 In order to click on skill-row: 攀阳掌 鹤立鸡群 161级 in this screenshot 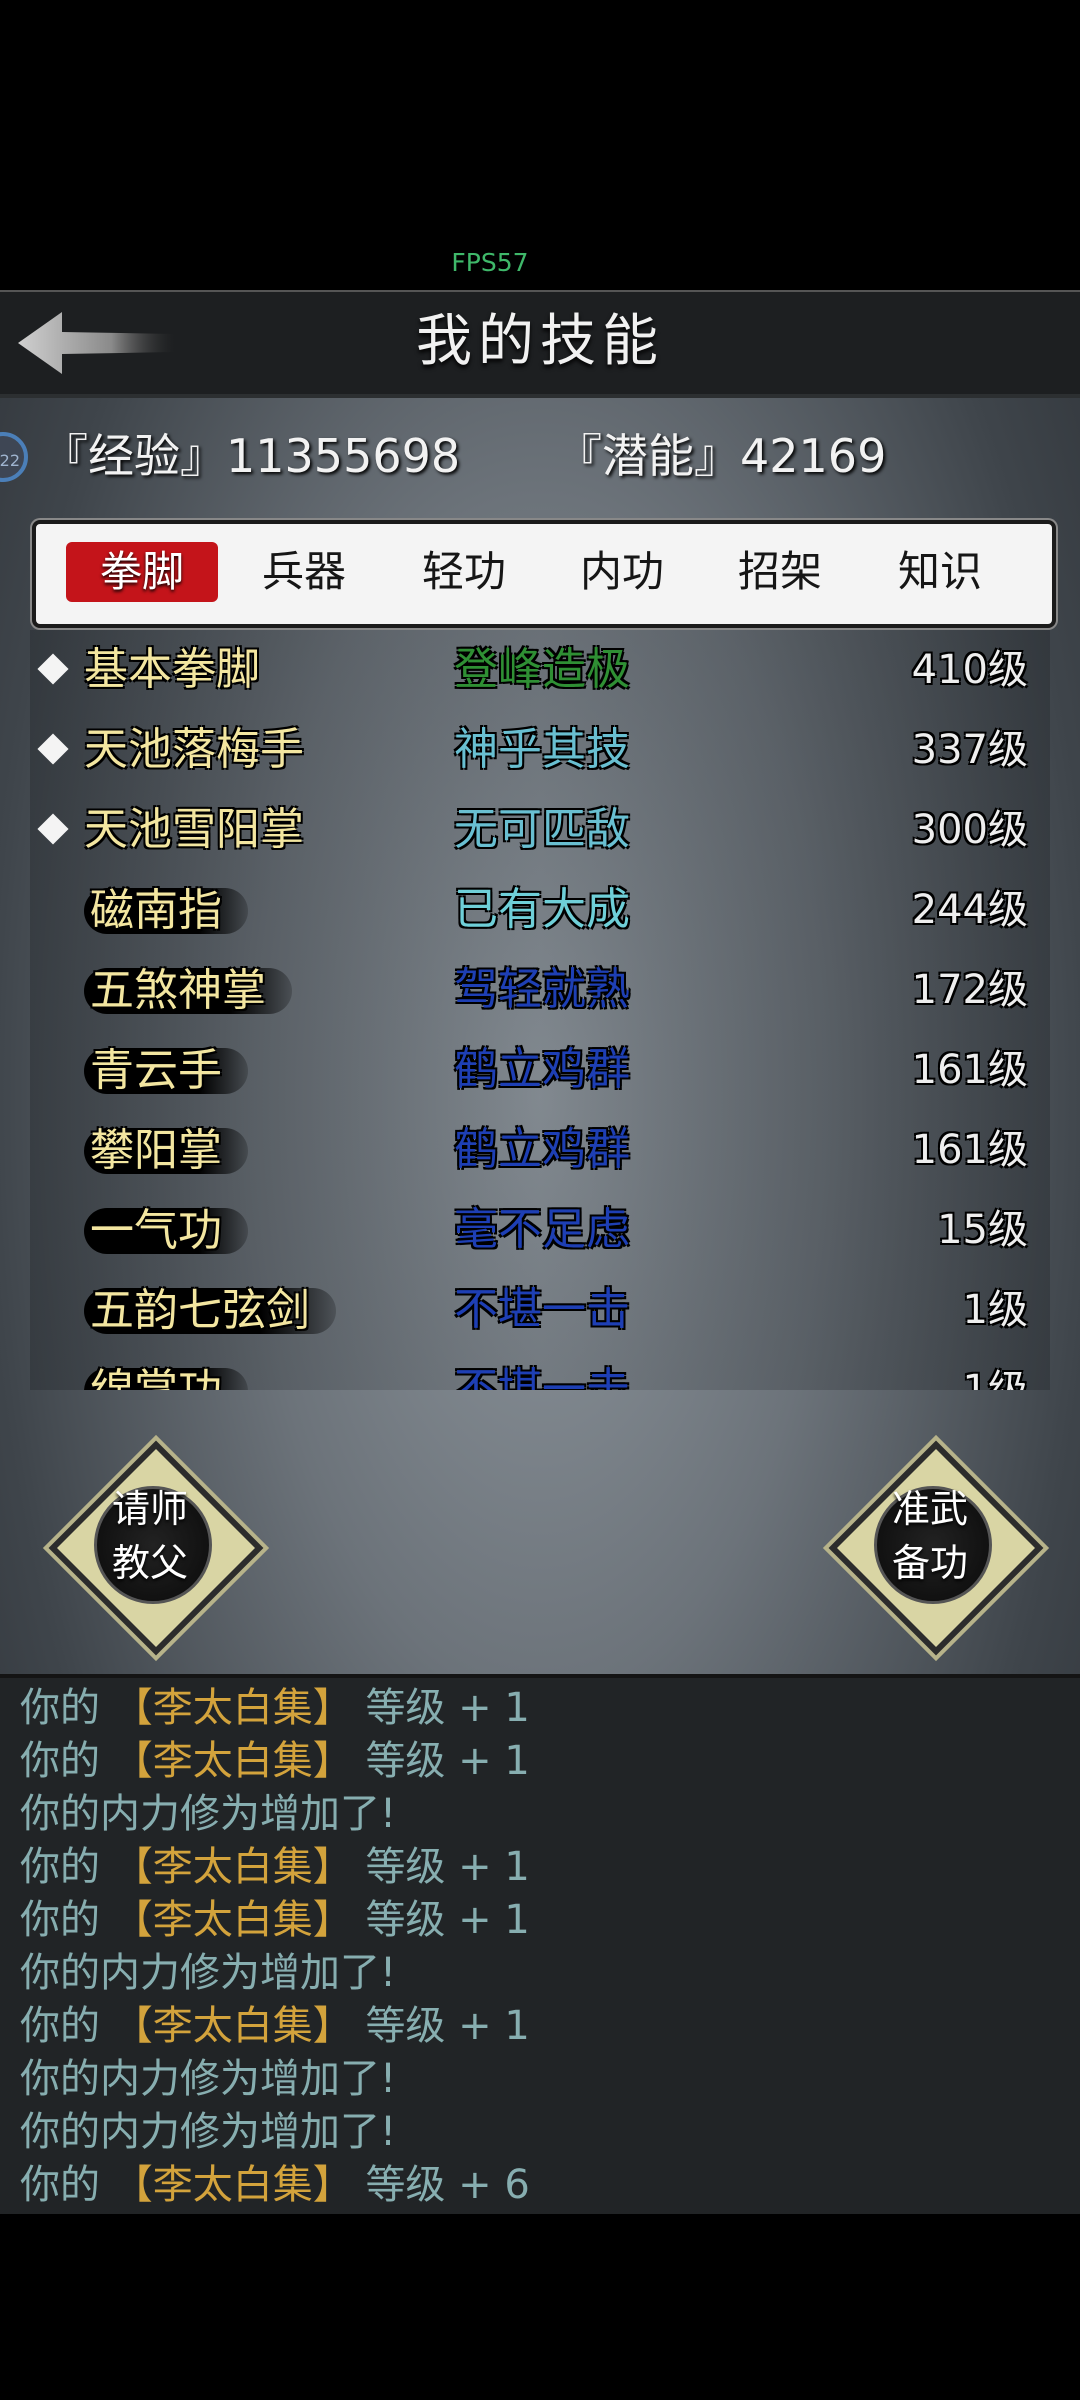, I will do `click(540, 1150)`.